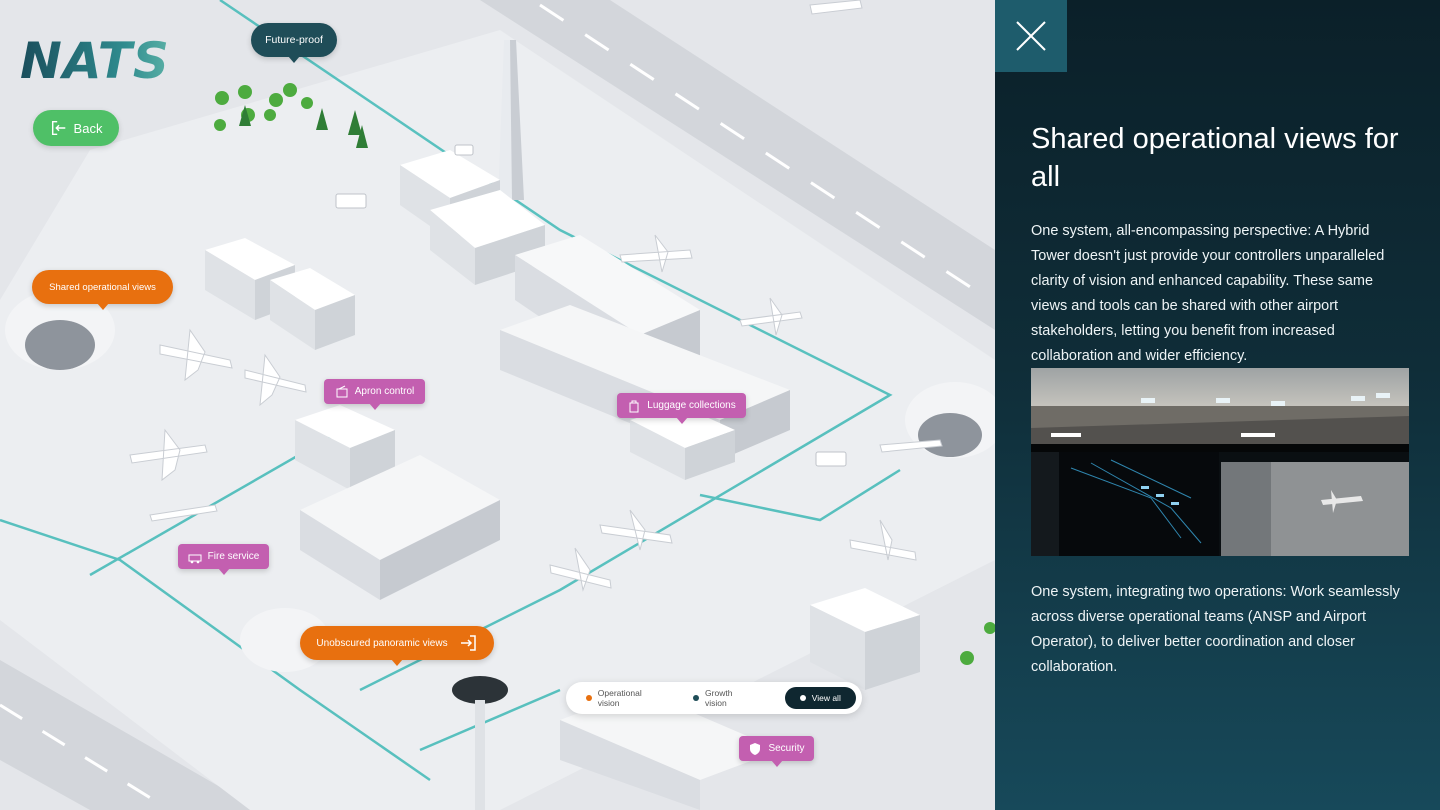 This screenshot has height=810, width=1440. Describe the element at coordinates (384, 391) in the screenshot. I see `apron-control-label: Apron control` at that location.